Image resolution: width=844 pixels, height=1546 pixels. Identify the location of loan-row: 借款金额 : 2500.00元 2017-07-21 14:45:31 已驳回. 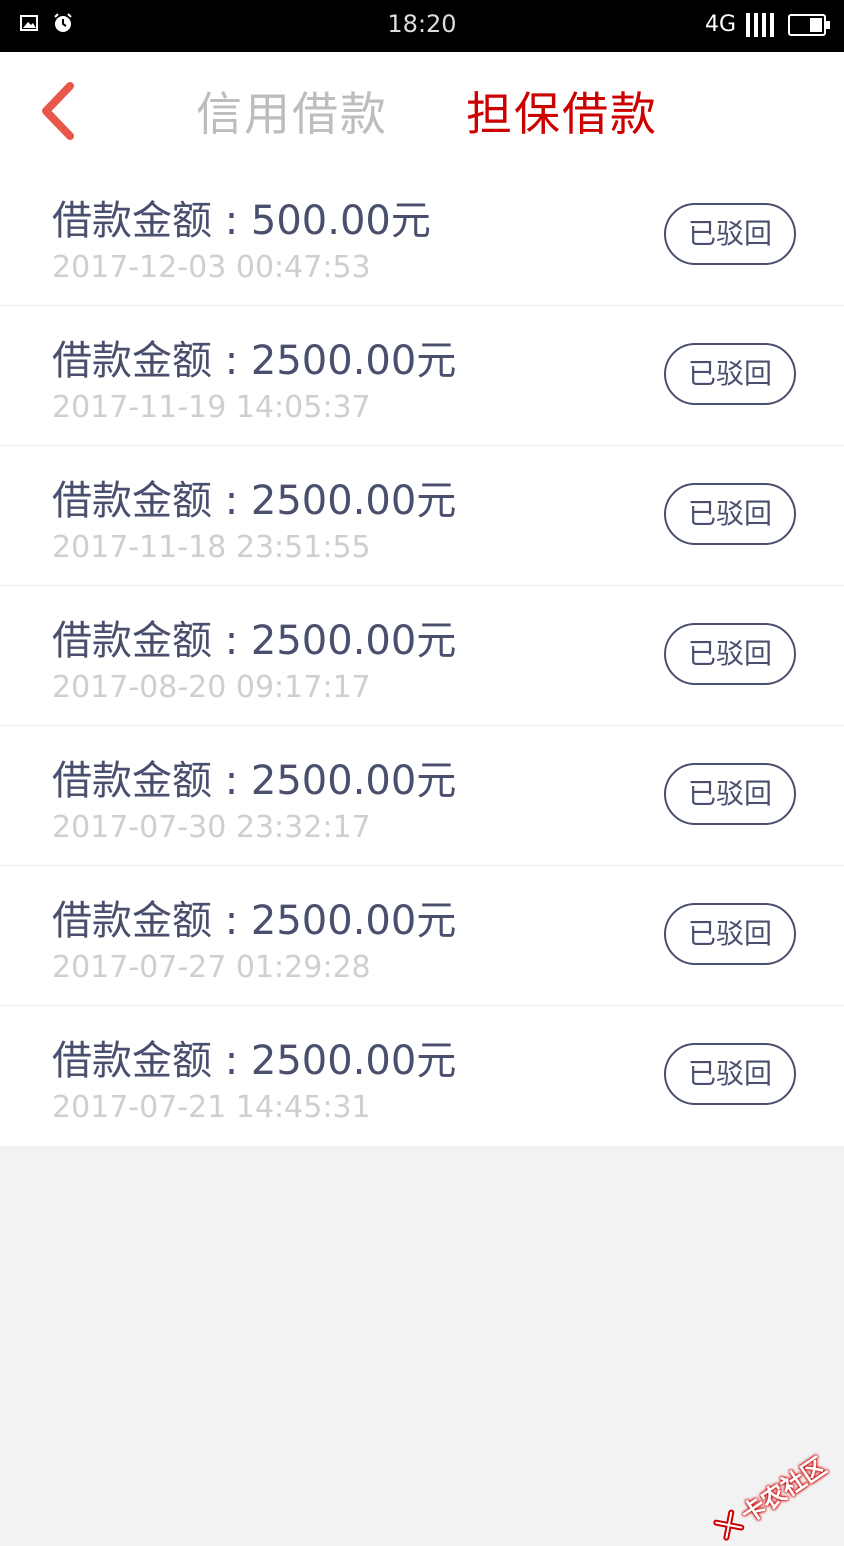
(422, 1076).